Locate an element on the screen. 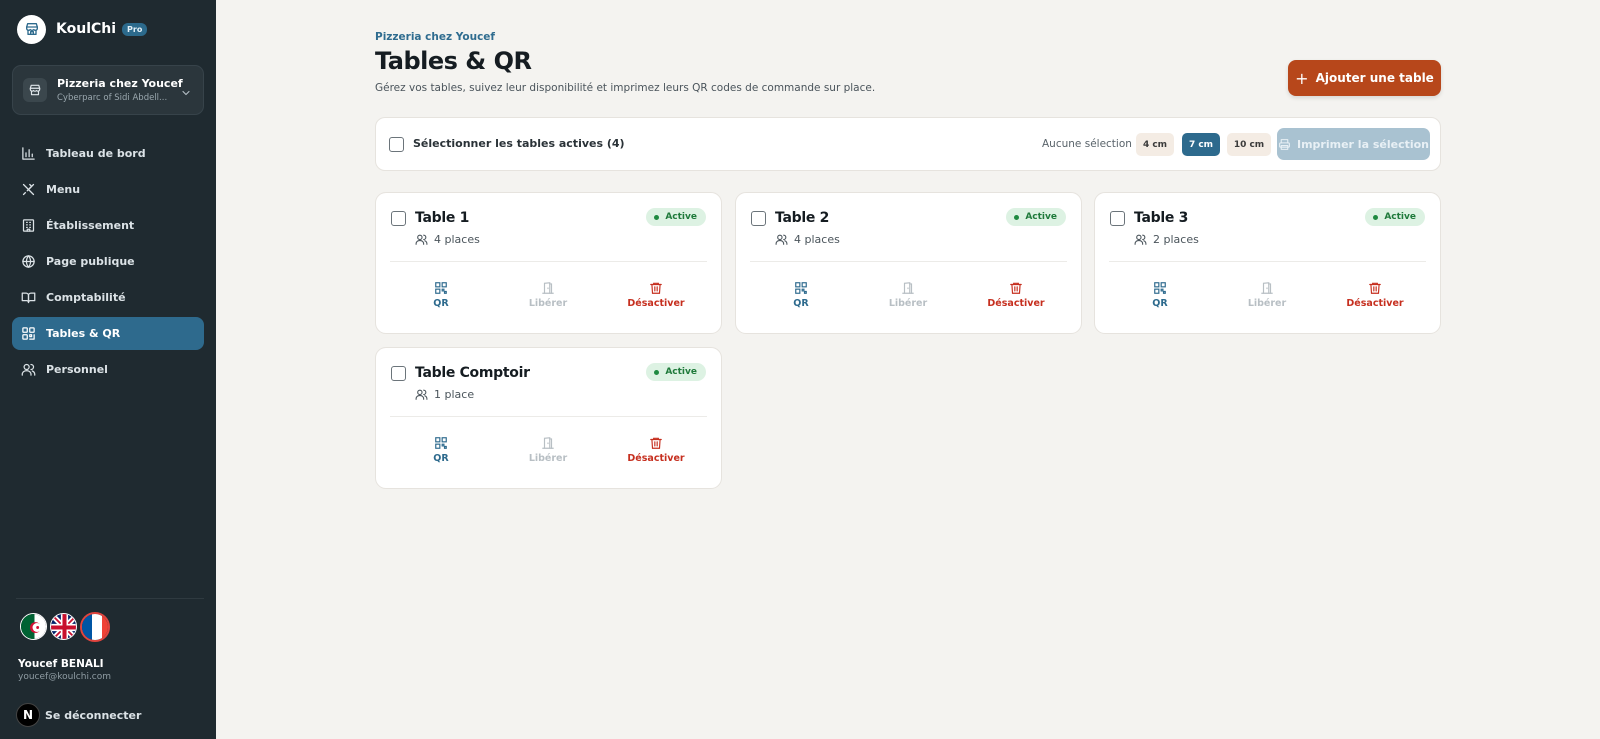  table-name: Table 1 is located at coordinates (442, 218).